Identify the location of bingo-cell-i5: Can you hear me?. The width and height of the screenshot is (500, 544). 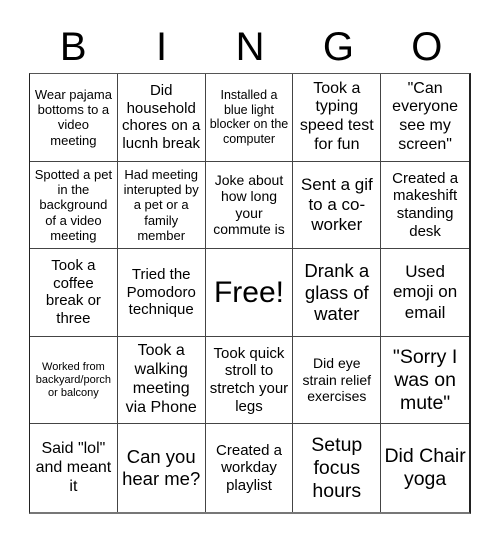
(162, 468).